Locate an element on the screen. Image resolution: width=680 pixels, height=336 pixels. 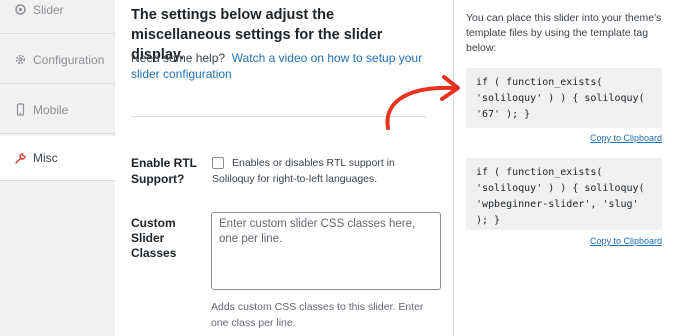
help-prefix: Need some help? is located at coordinates (178, 58).